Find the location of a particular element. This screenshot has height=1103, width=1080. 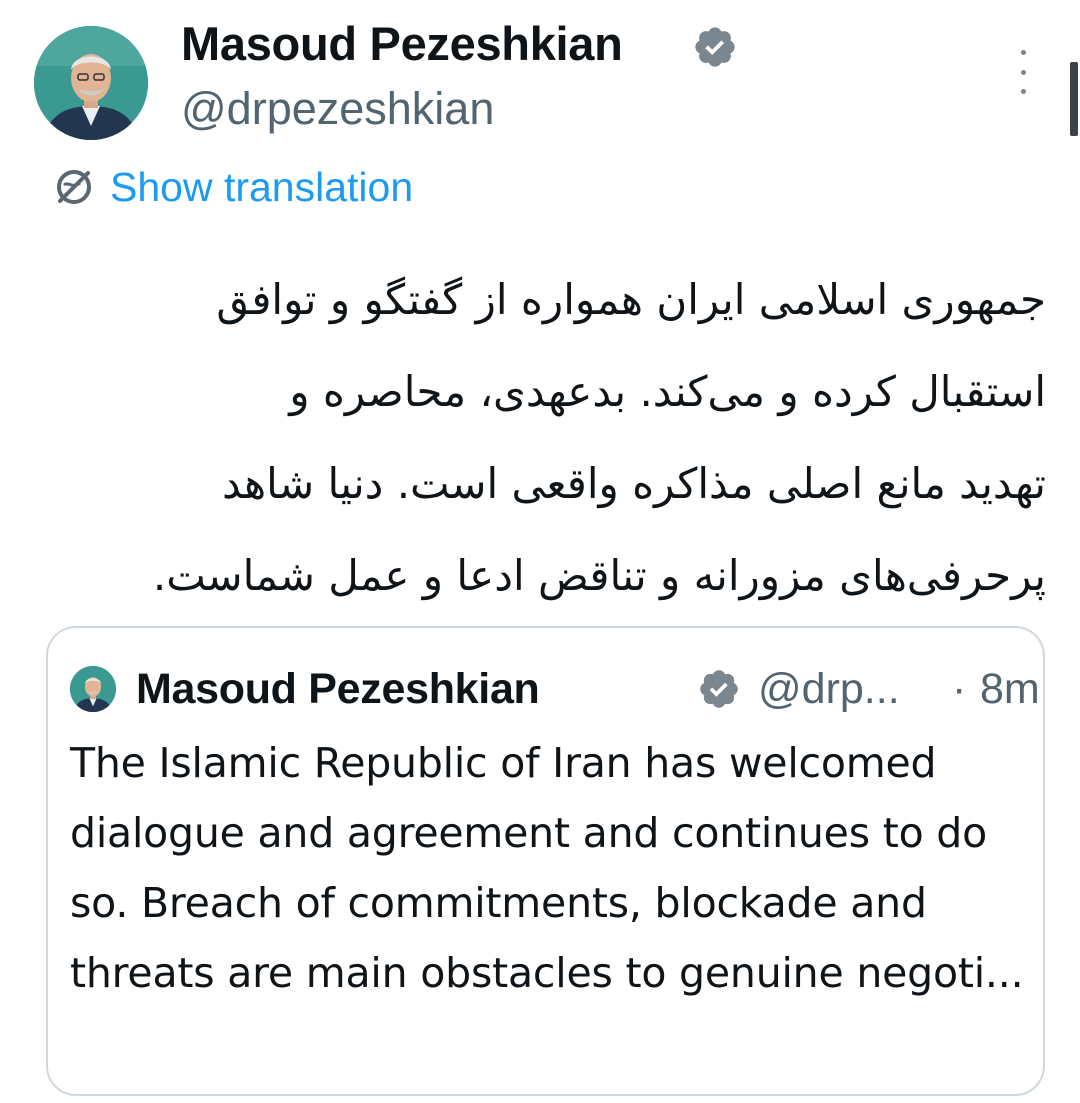

quoted-avatar-portrait is located at coordinates (93, 689).